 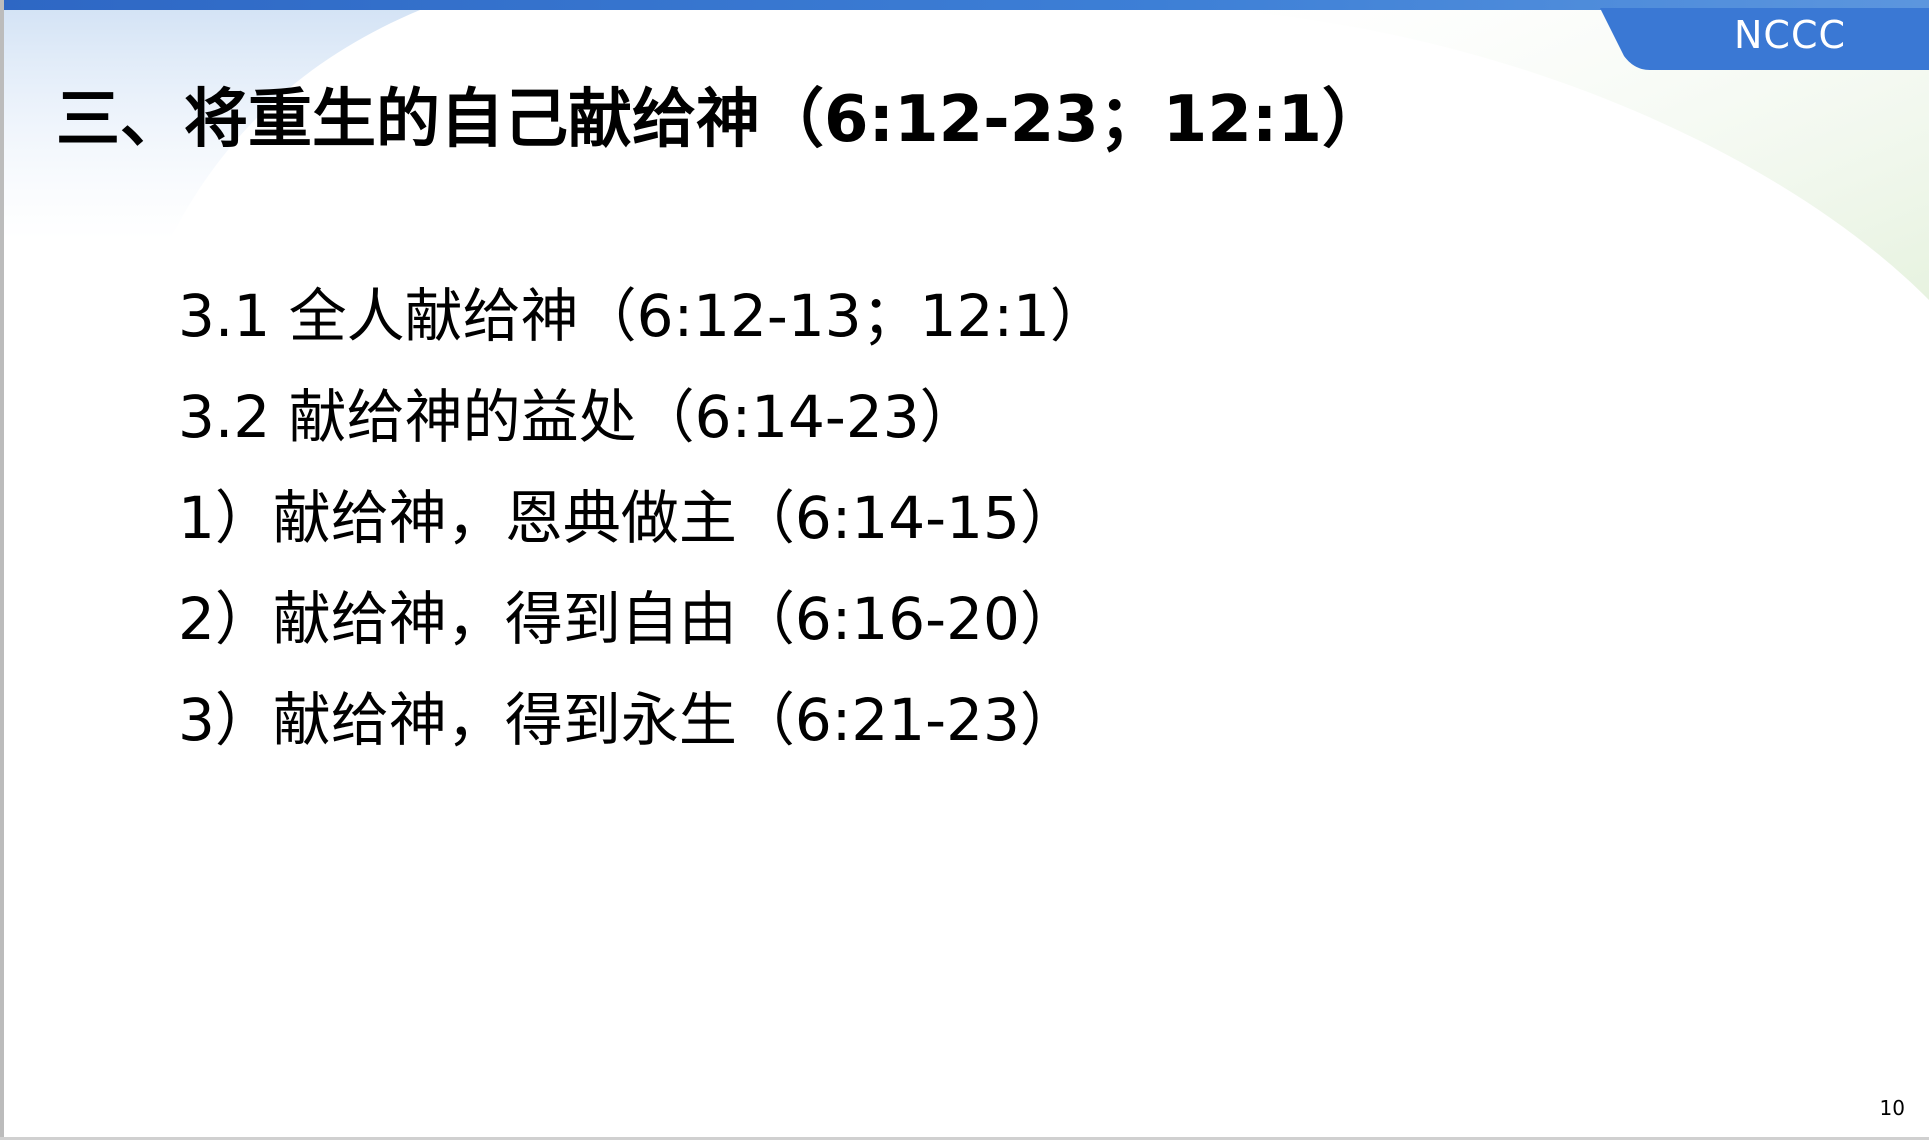 What do you see at coordinates (578, 417) in the screenshot?
I see `list-item: 3.2 献给神的益处（6:14-23）` at bounding box center [578, 417].